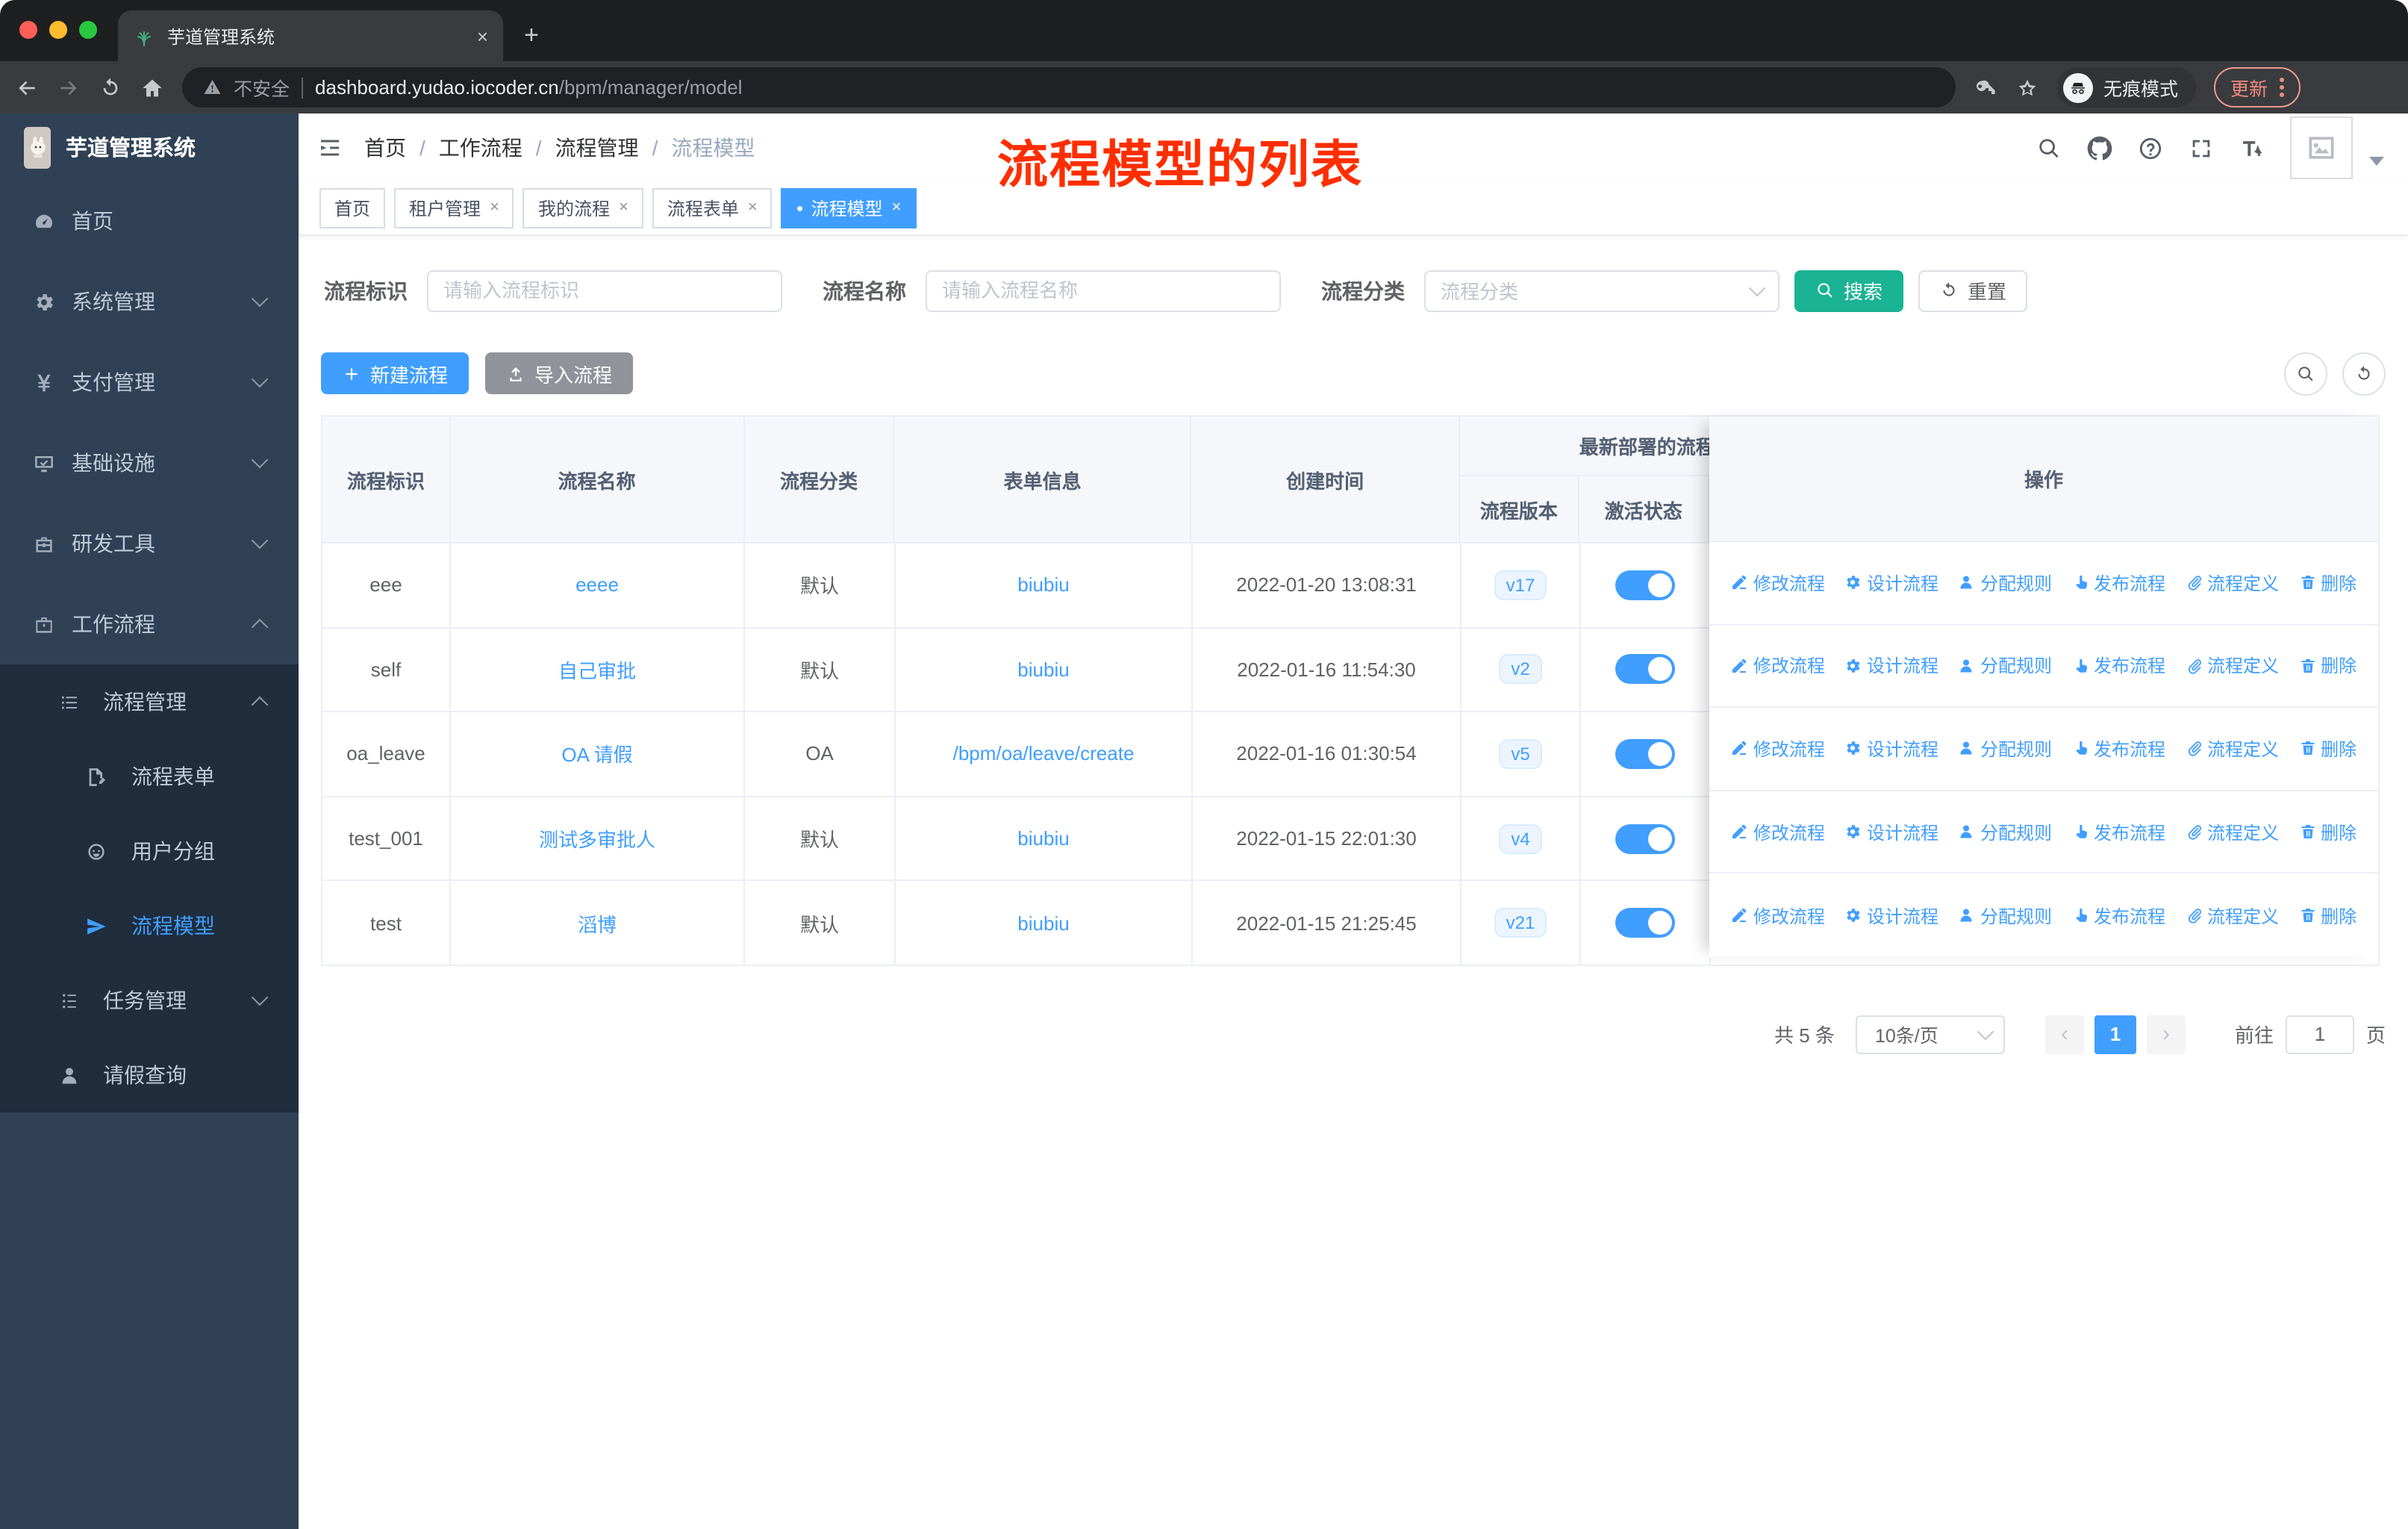 The image size is (2408, 1529). What do you see at coordinates (2049, 147) in the screenshot?
I see `search-icon` at bounding box center [2049, 147].